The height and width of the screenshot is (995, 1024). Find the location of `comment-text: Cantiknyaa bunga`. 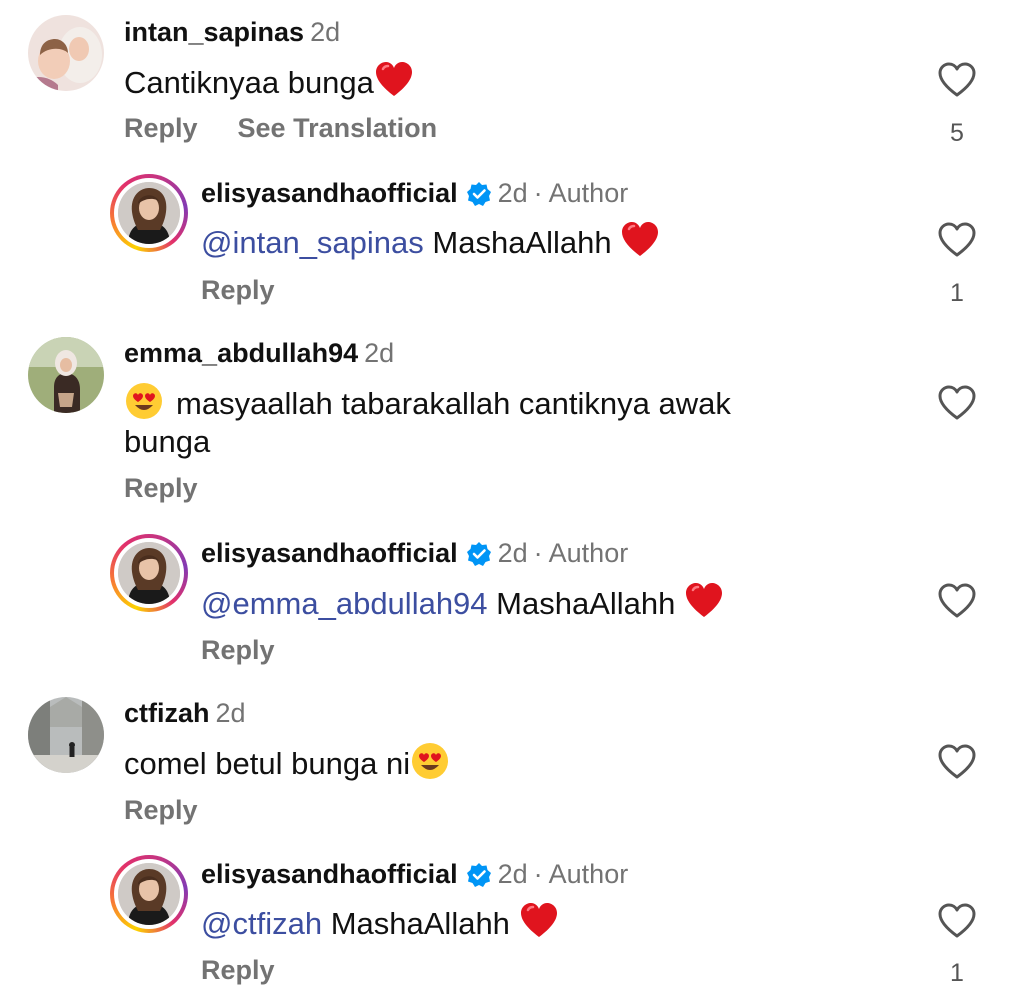

comment-text: Cantiknyaa bunga is located at coordinates (269, 81).